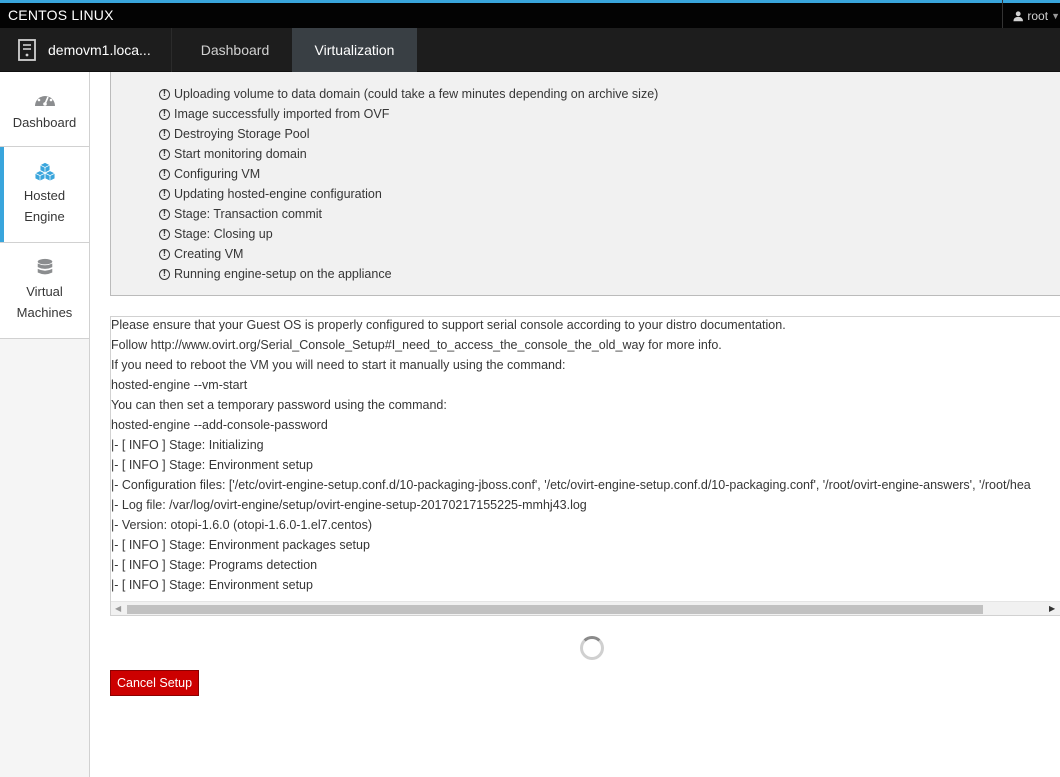 The image size is (1060, 777). What do you see at coordinates (408, 194) in the screenshot?
I see `status-message: ! Updating hosted-engine configuration` at bounding box center [408, 194].